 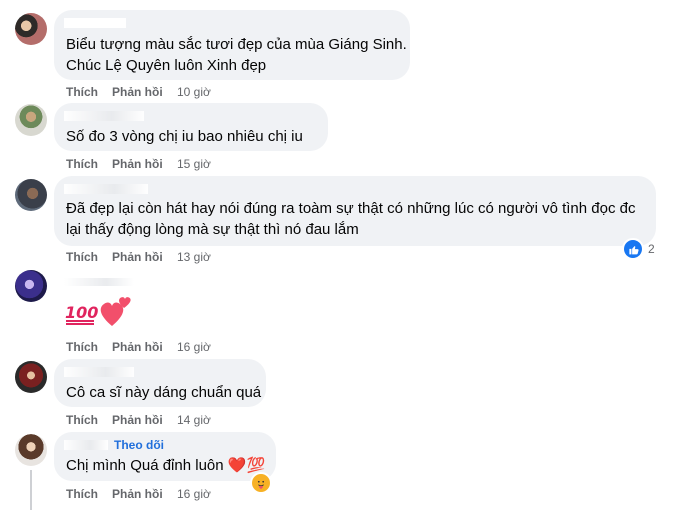 What do you see at coordinates (633, 249) in the screenshot?
I see `like-reaction-icon` at bounding box center [633, 249].